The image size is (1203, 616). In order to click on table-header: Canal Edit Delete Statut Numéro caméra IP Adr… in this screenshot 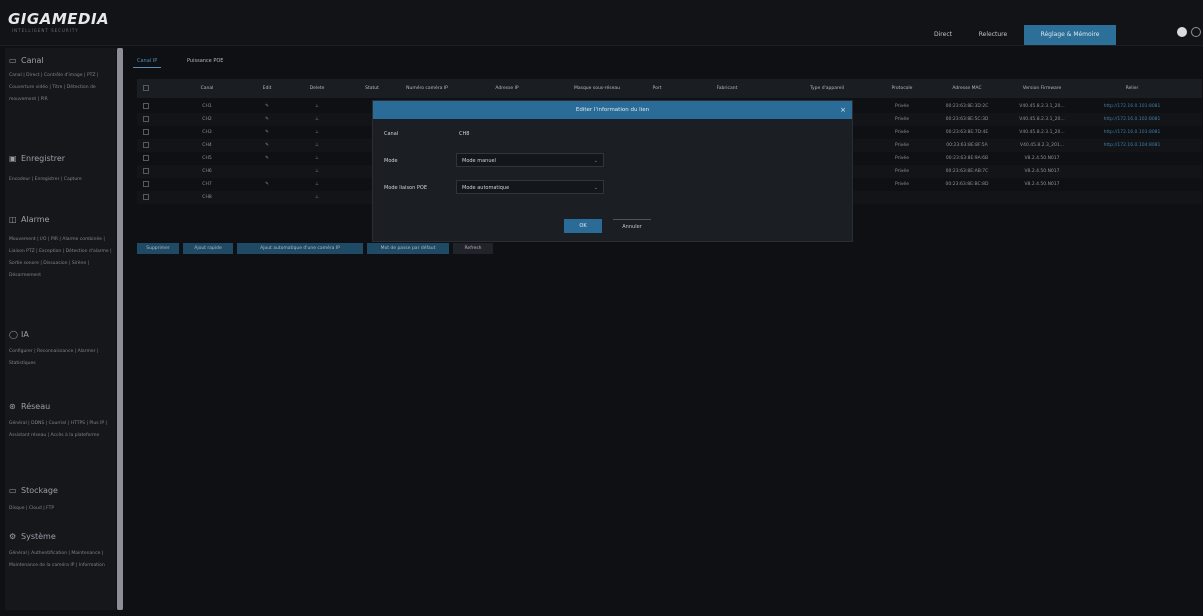, I will do `click(669, 88)`.